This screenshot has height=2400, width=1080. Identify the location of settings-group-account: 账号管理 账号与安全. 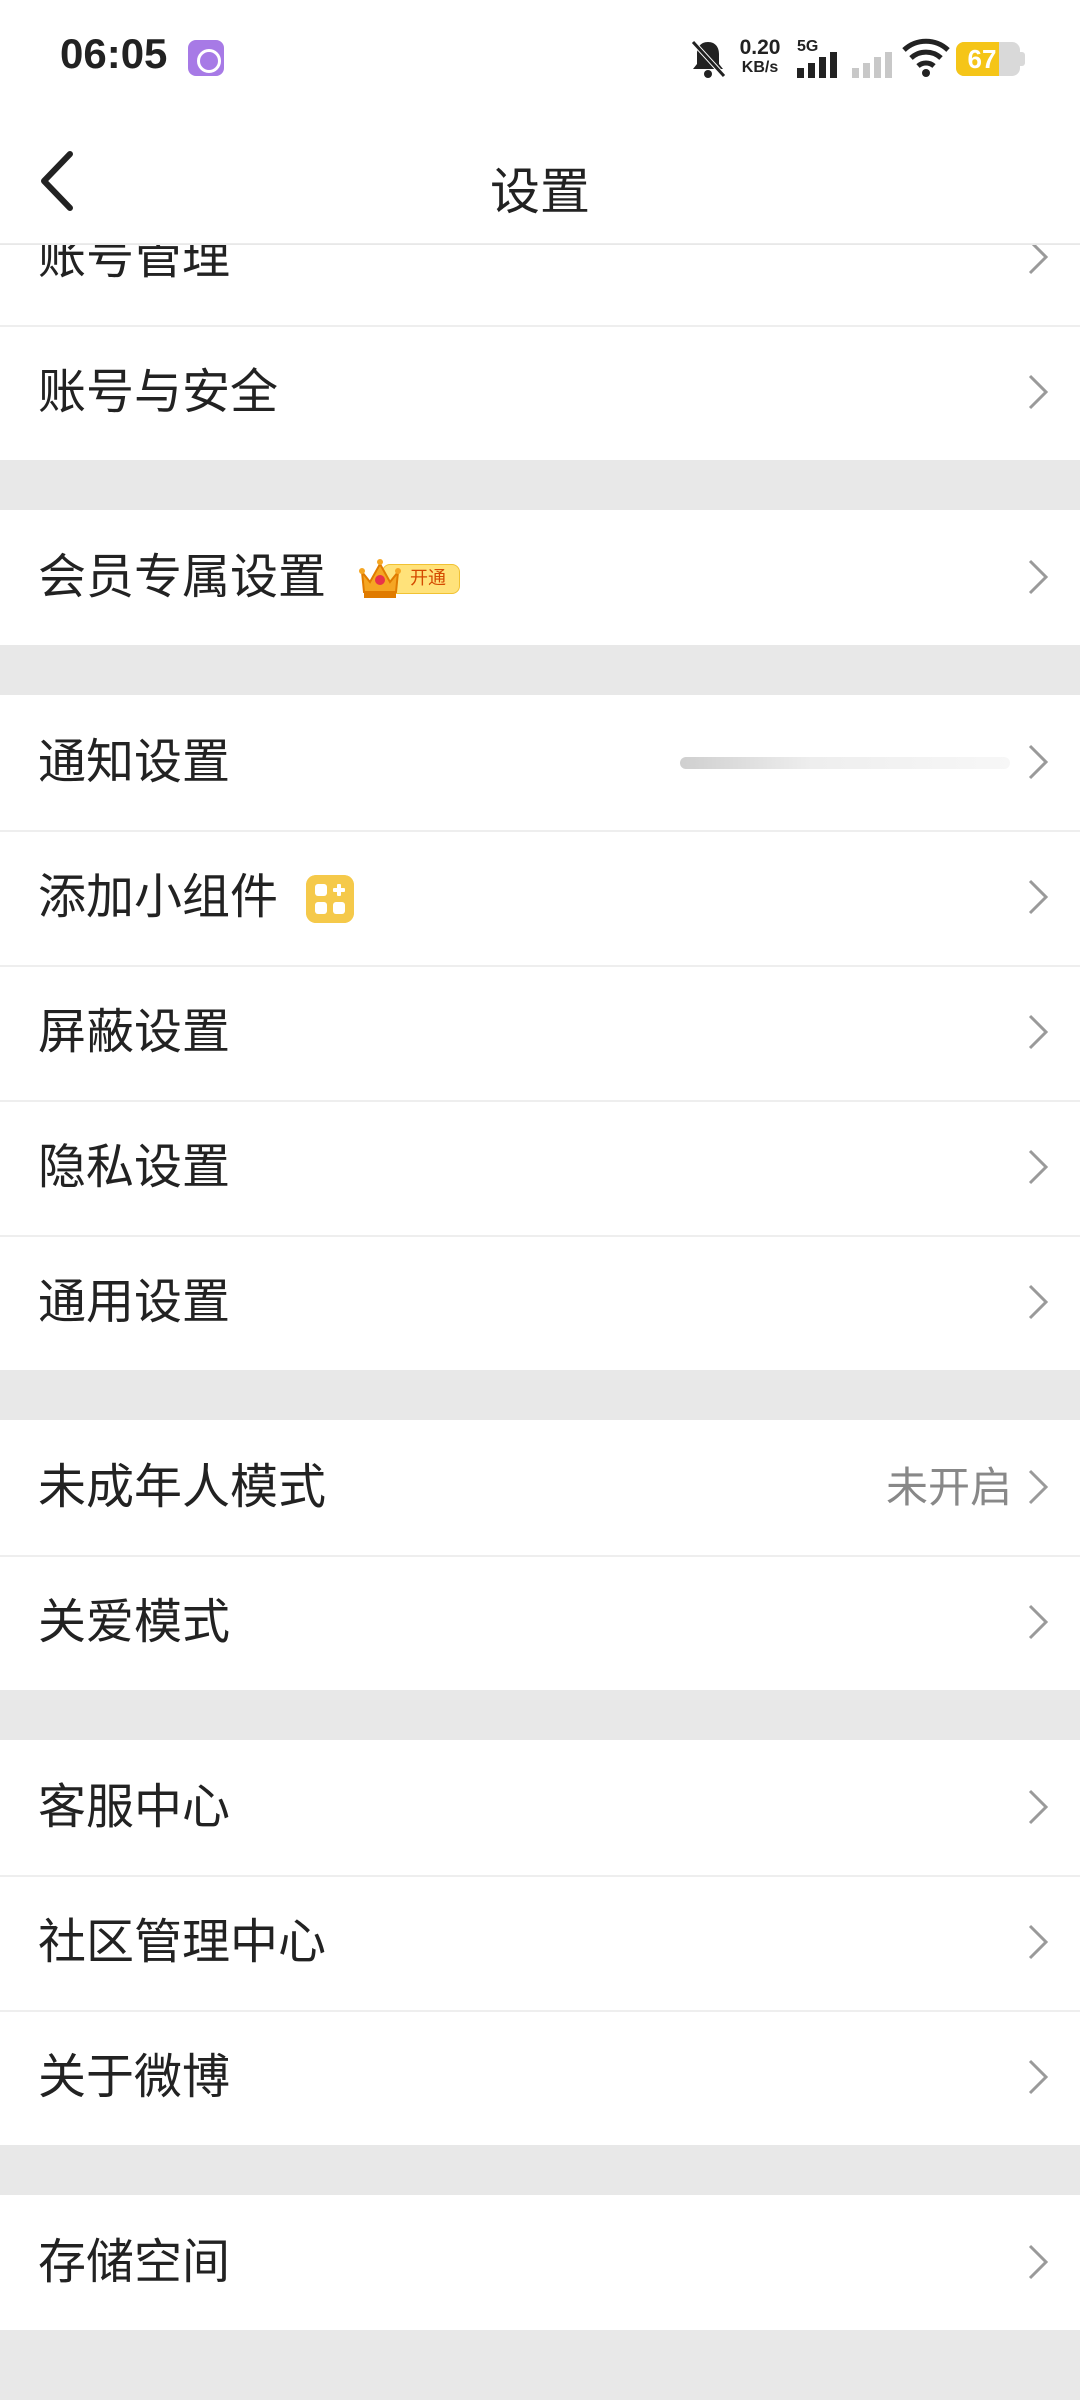
(540, 352).